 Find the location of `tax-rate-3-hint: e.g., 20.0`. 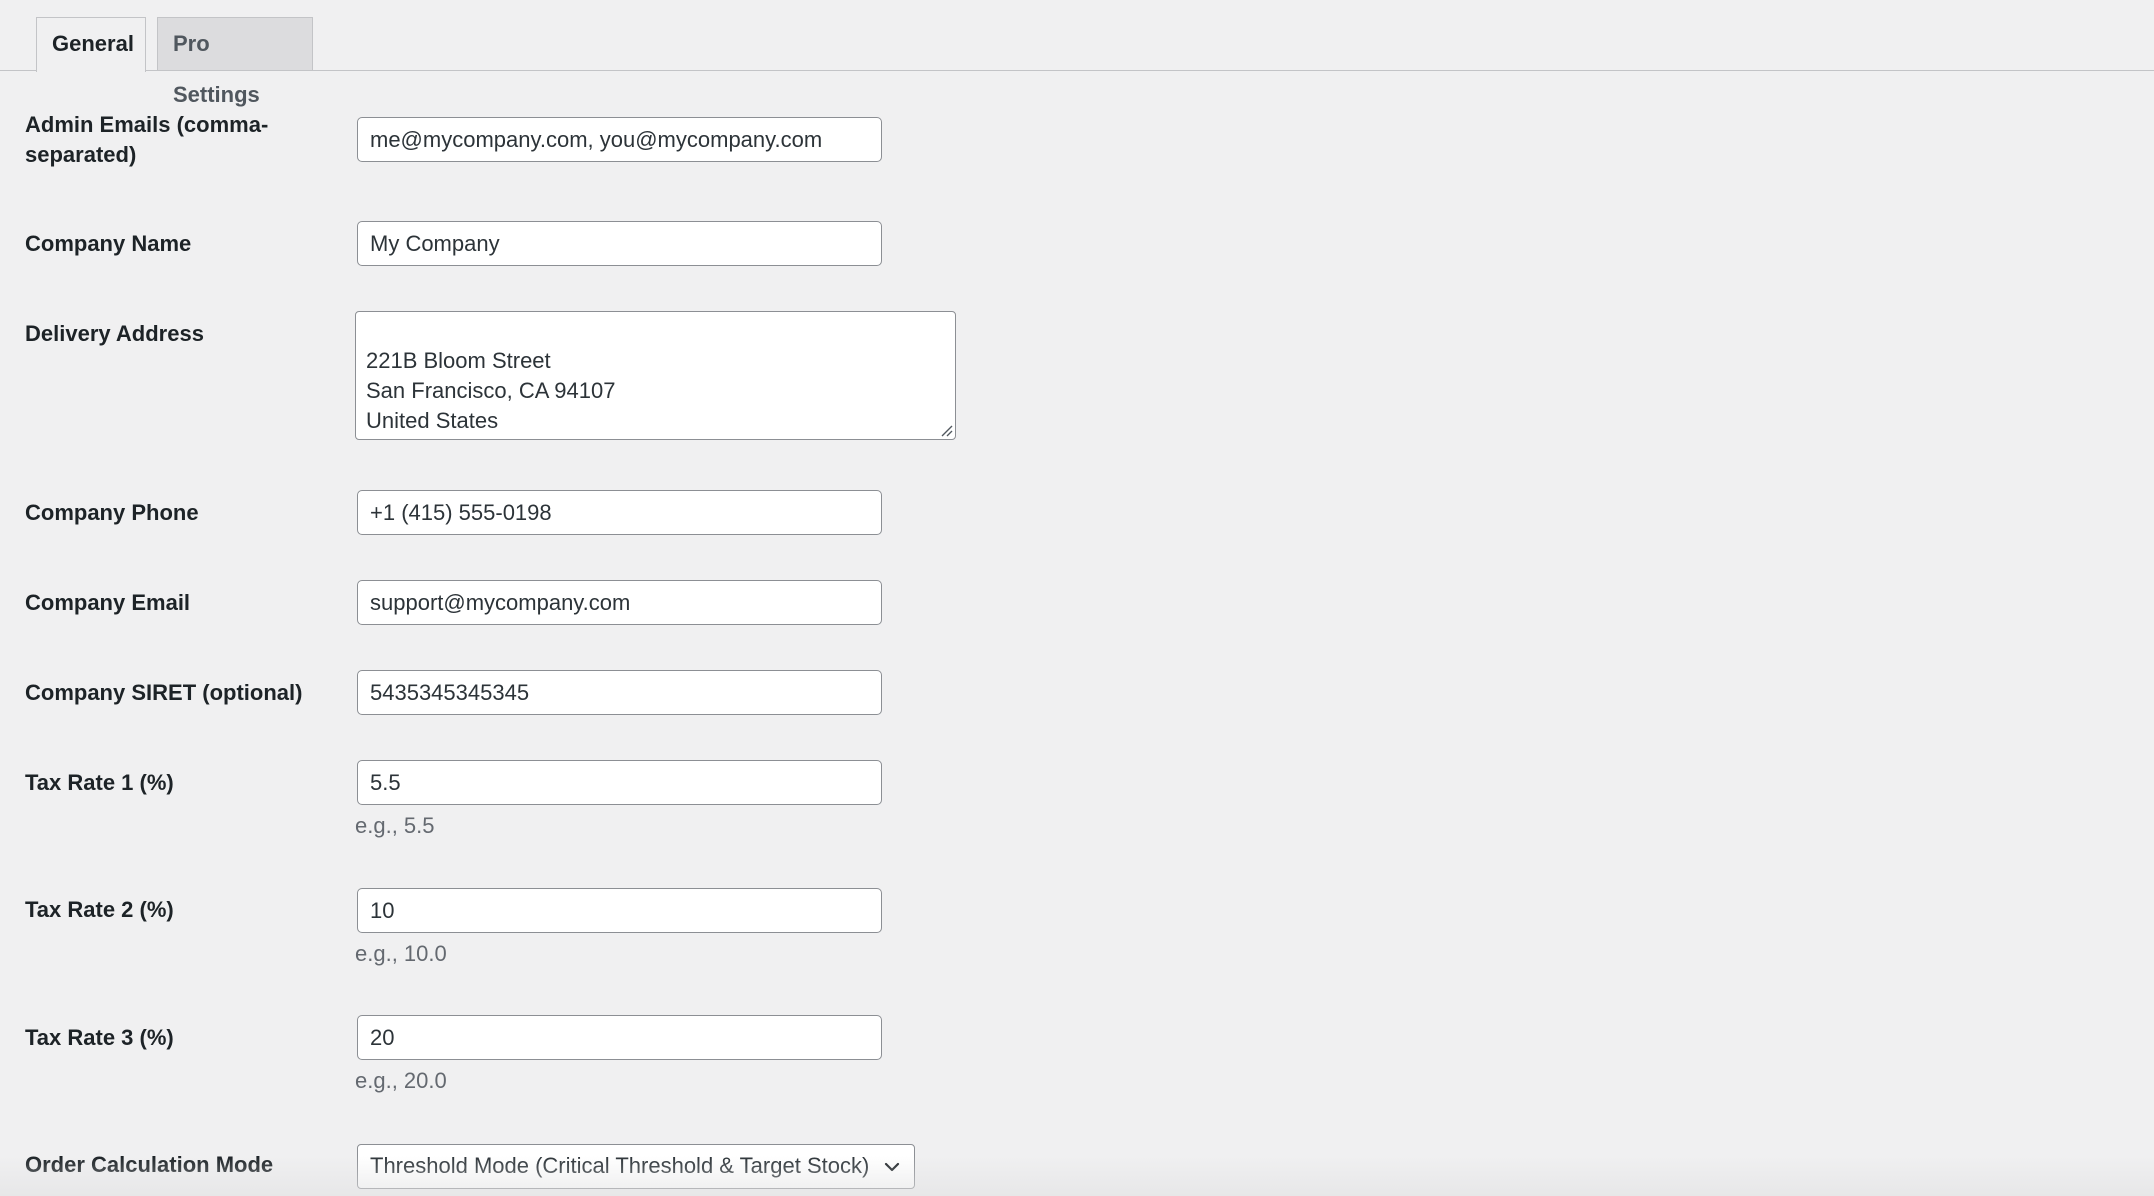

tax-rate-3-hint: e.g., 20.0 is located at coordinates (401, 1080).